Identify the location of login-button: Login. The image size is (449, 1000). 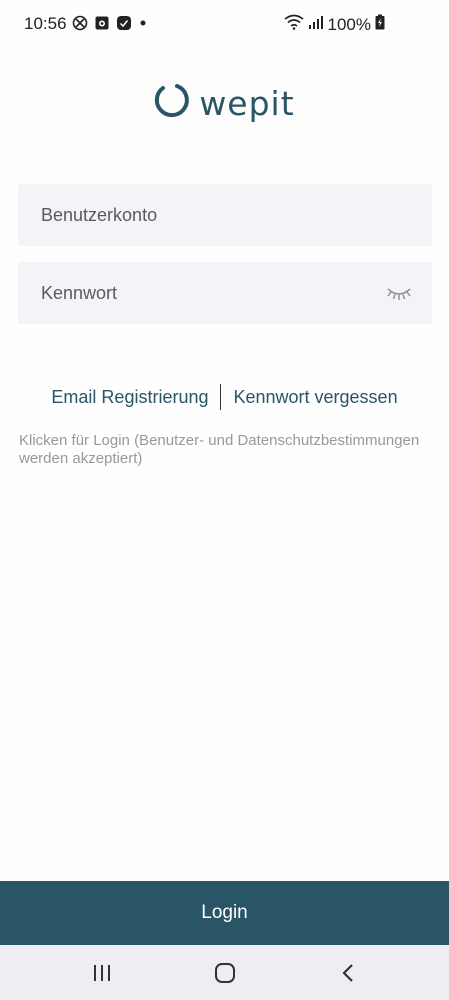
(224, 913).